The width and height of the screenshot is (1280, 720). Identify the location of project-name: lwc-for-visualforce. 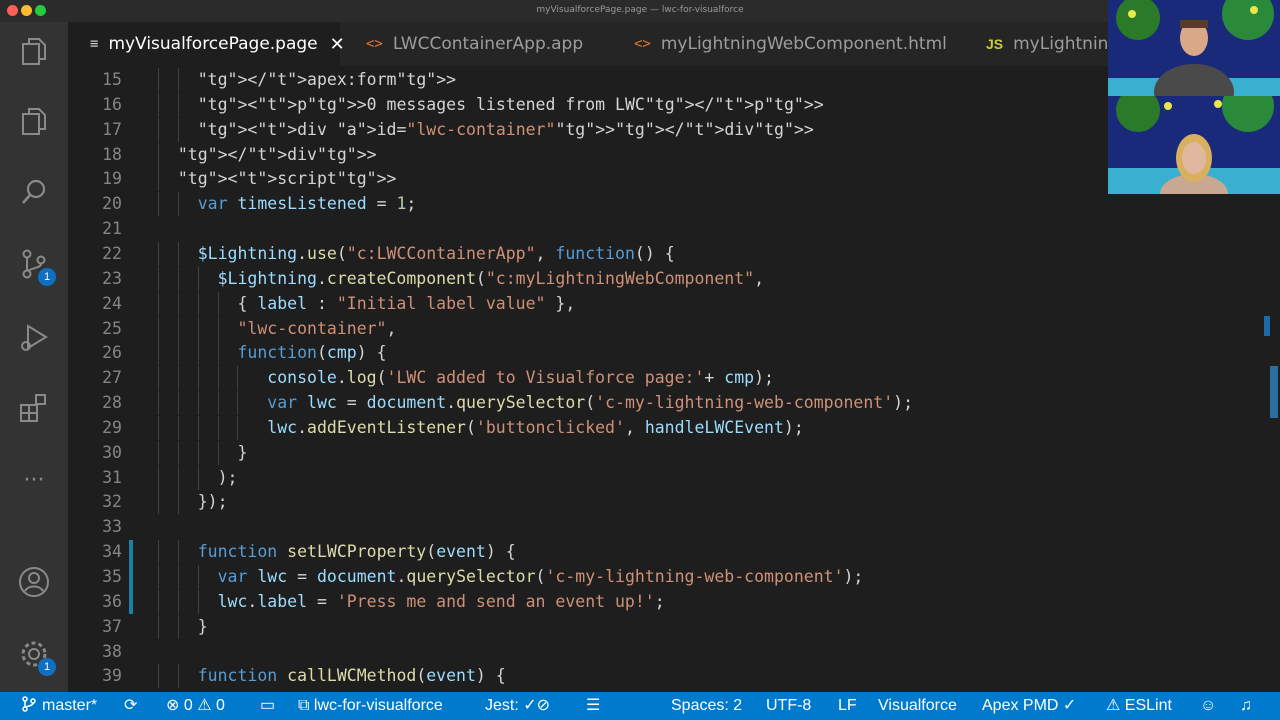
(378, 705).